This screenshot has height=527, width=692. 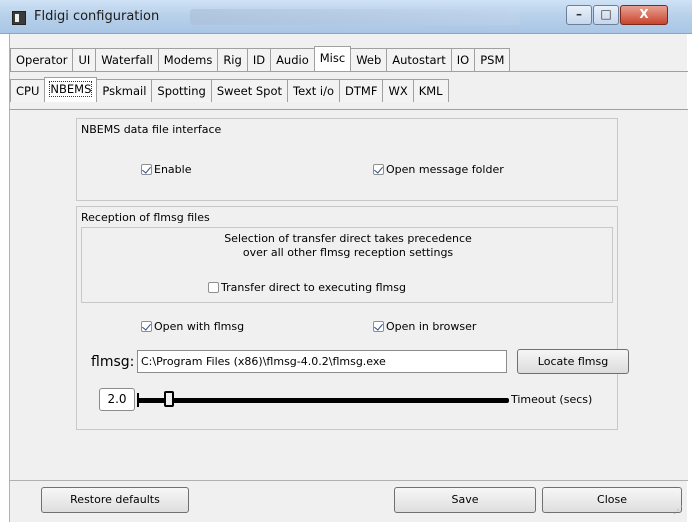 I want to click on reception-group-title: Reception of flmsg files, so click(x=145, y=217).